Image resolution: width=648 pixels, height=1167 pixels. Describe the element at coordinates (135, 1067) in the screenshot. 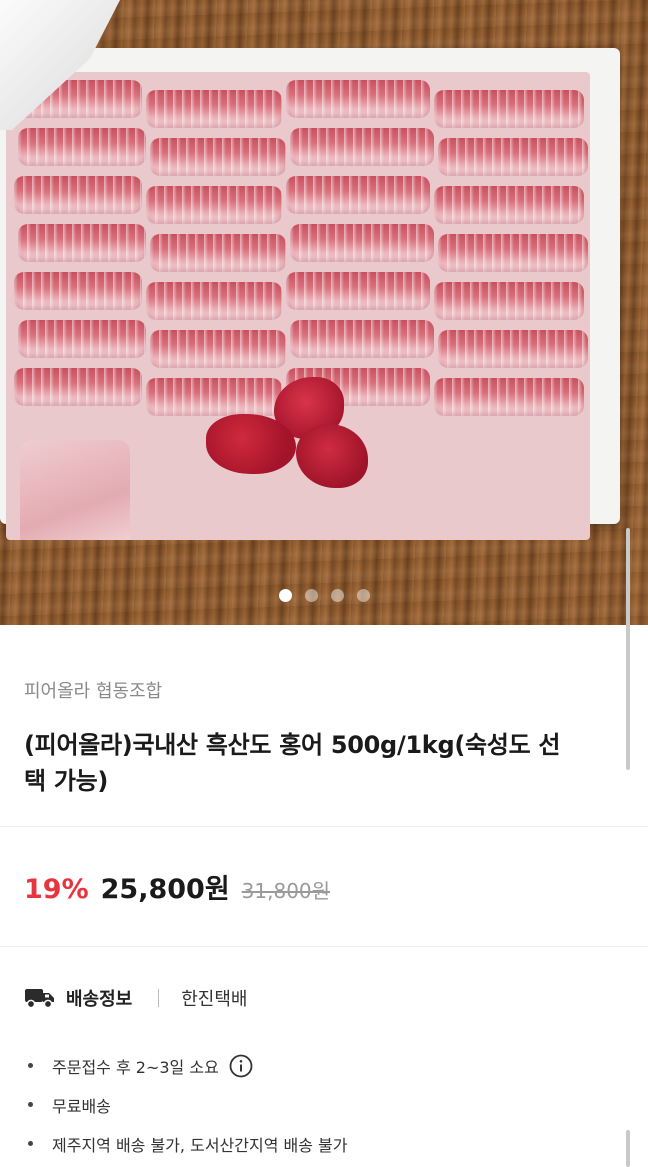

I see `shipping-detail-text: 주문접수 후 2~3일 소요` at that location.